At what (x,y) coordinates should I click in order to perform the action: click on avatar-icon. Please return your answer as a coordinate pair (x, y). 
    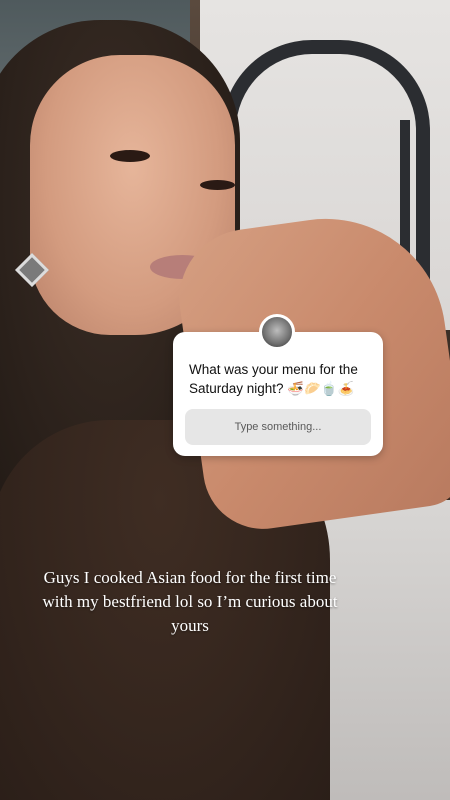
    Looking at the image, I should click on (277, 332).